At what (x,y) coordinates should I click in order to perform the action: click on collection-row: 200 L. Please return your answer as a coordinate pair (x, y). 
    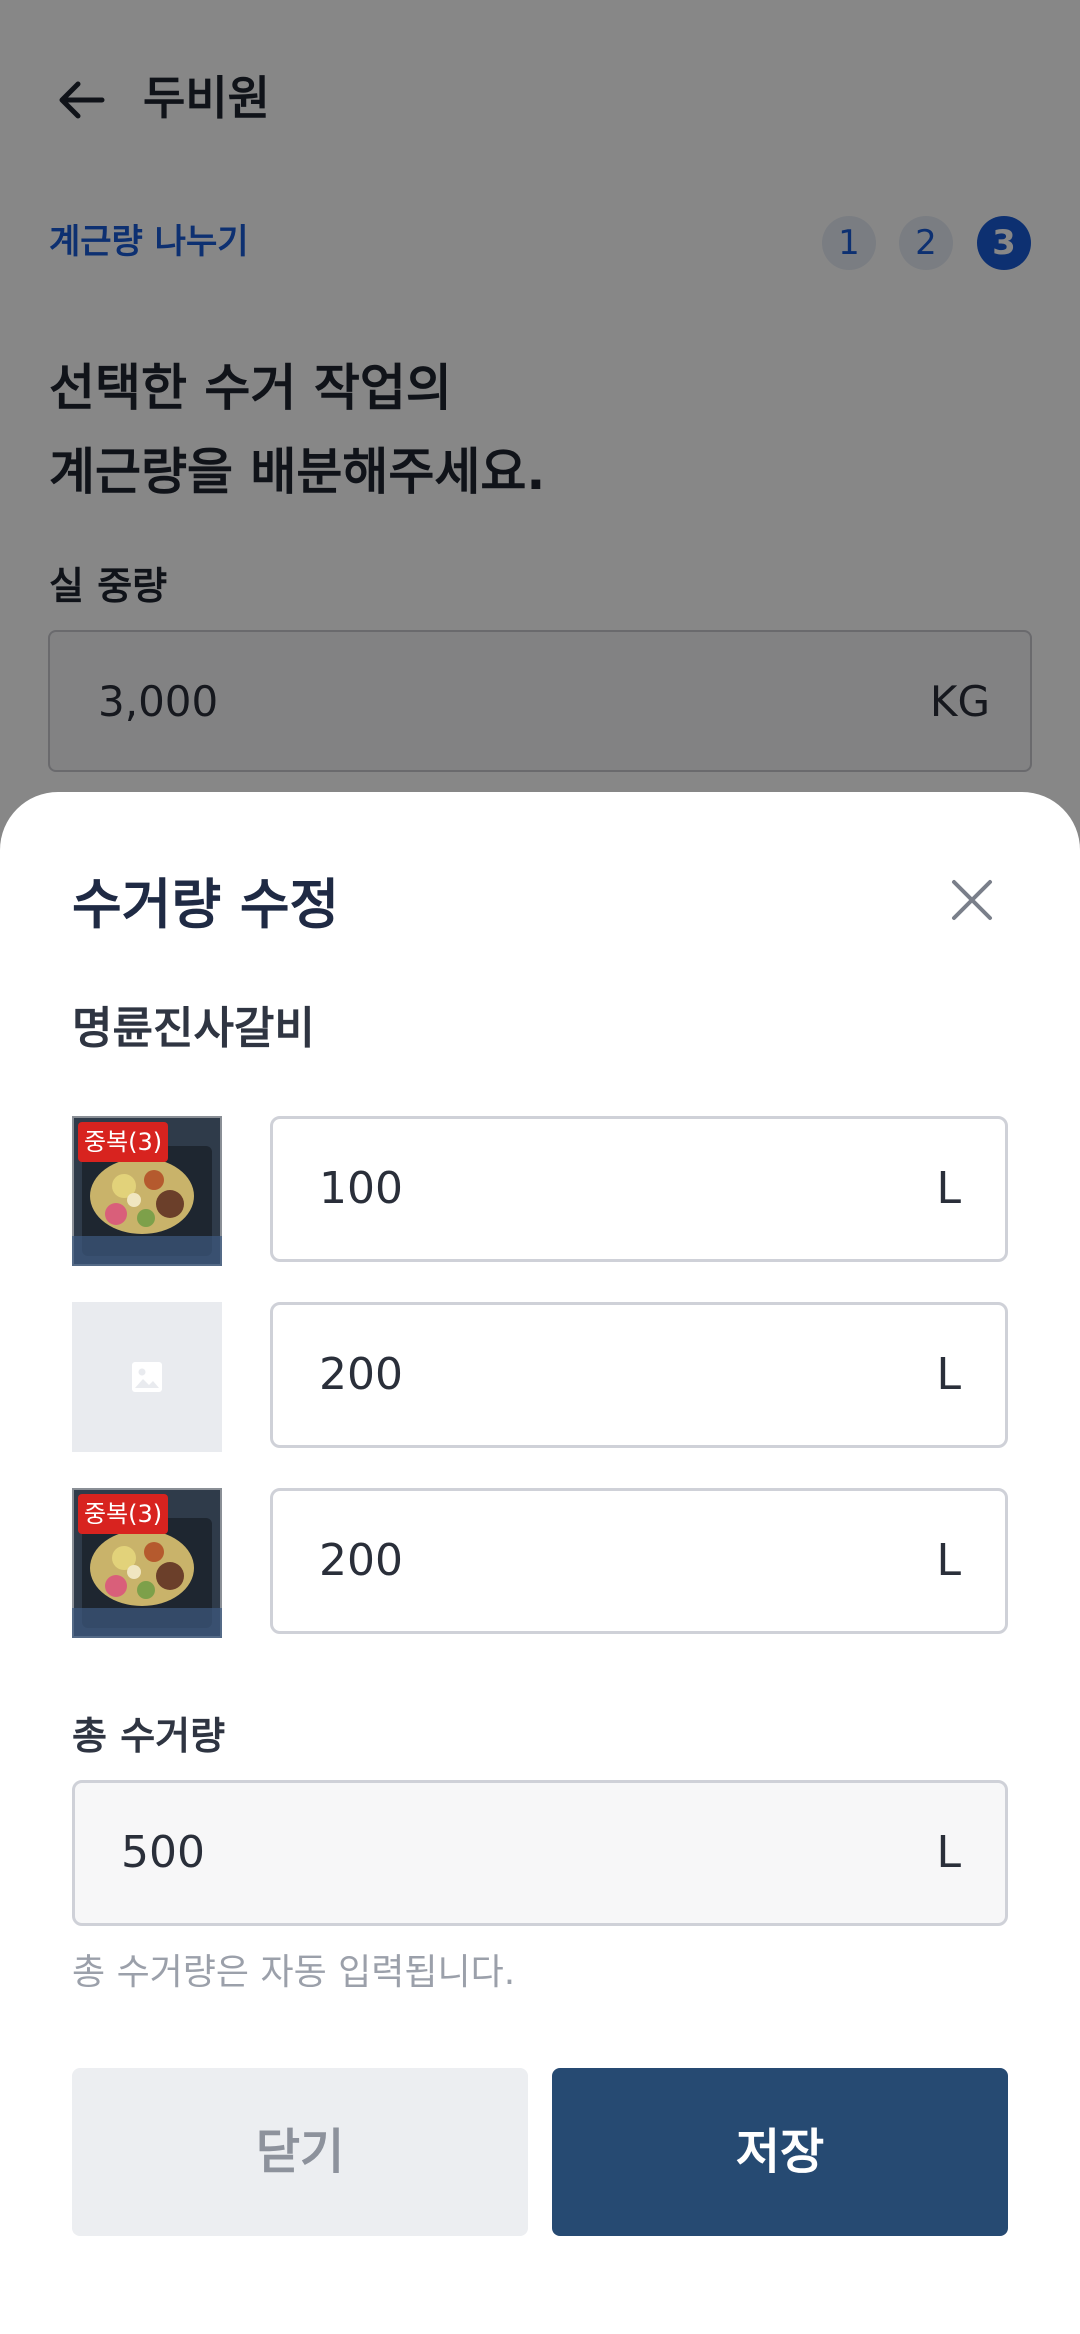
    Looking at the image, I should click on (540, 1377).